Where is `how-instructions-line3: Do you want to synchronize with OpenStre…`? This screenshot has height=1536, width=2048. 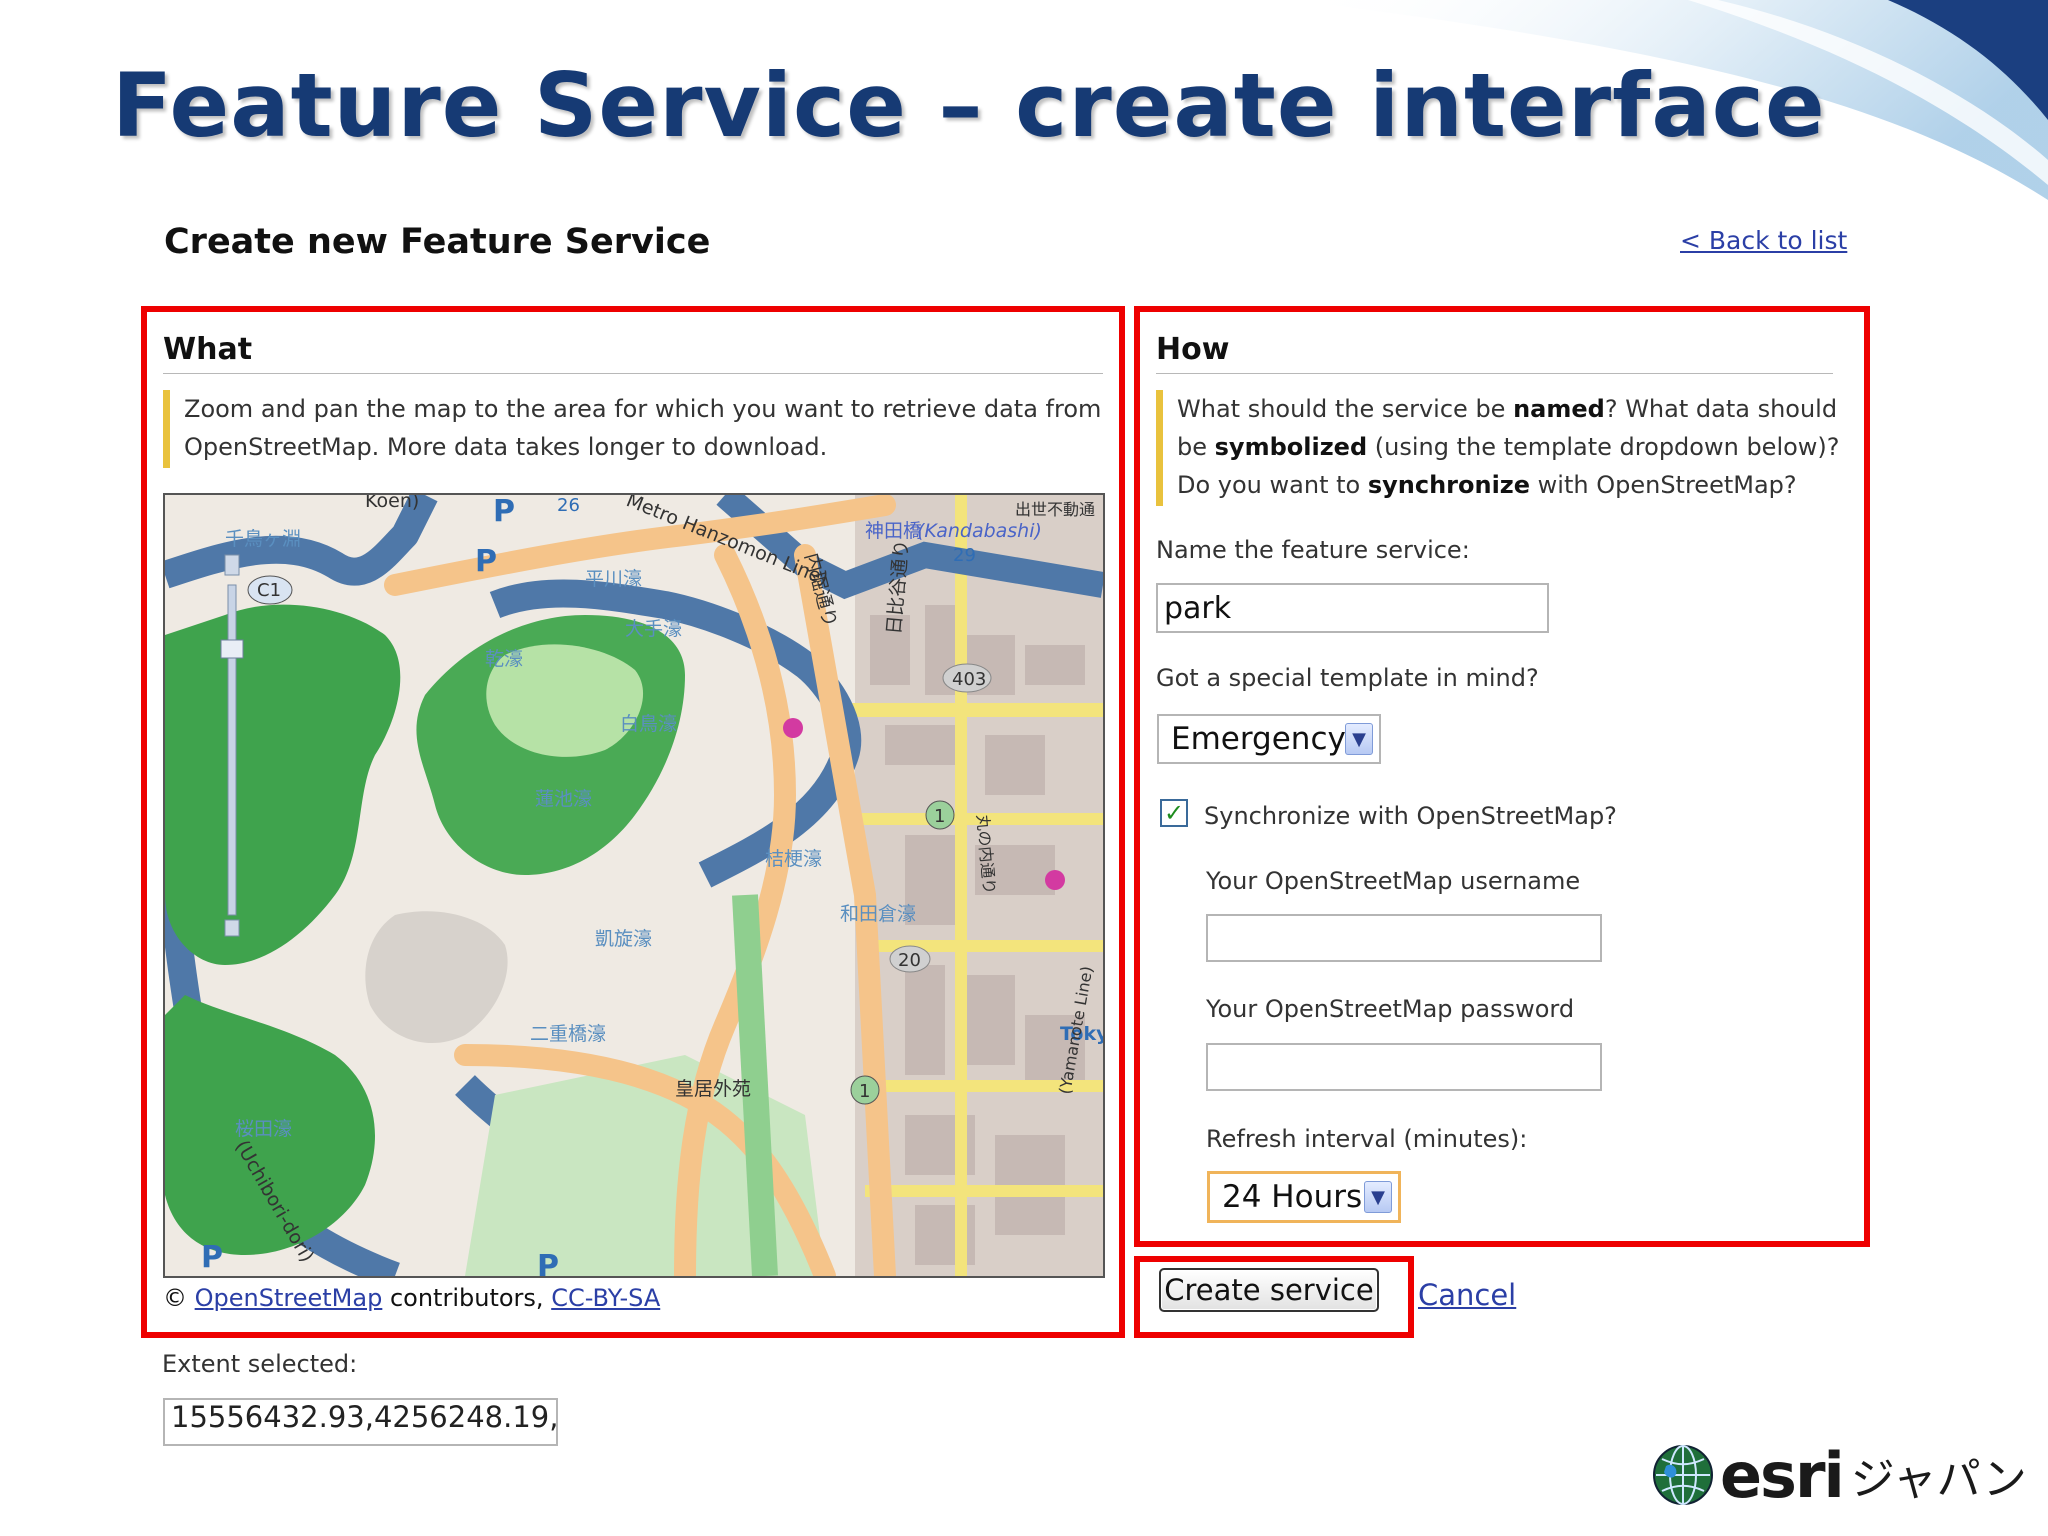
how-instructions-line3: Do you want to synchronize with OpenStre… is located at coordinates (1487, 485).